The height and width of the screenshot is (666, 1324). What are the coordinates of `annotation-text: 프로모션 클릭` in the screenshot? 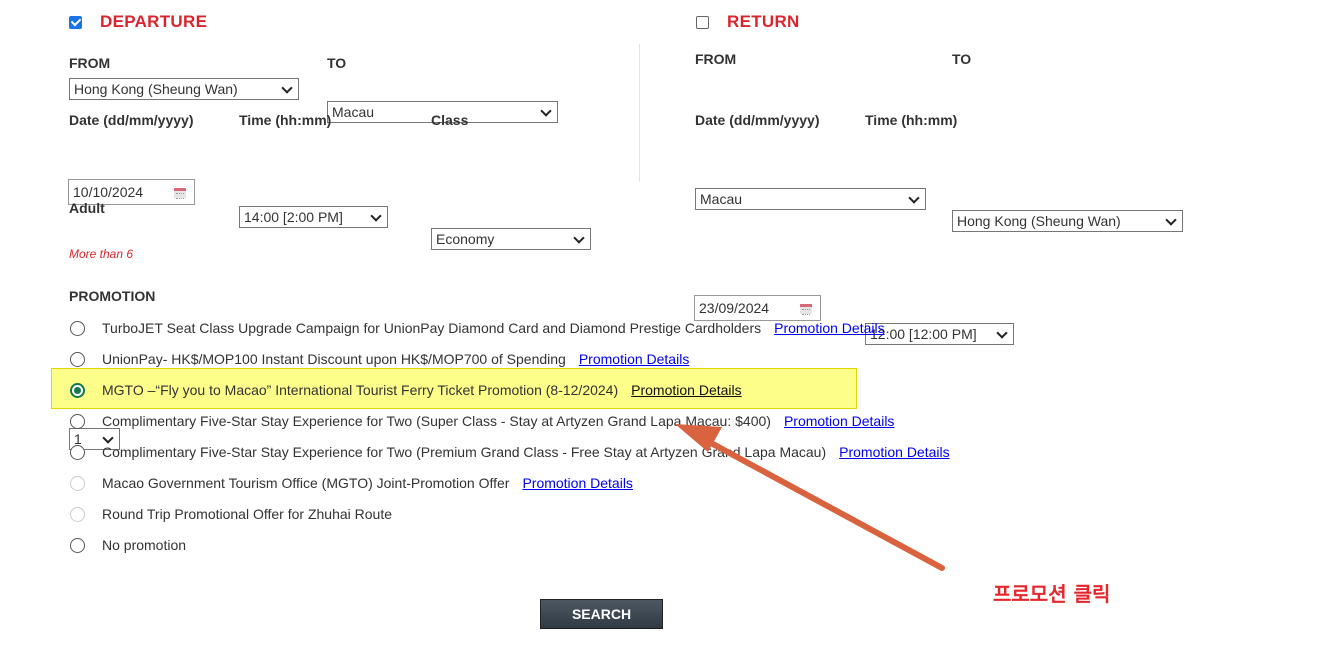 It's located at (1052, 594).